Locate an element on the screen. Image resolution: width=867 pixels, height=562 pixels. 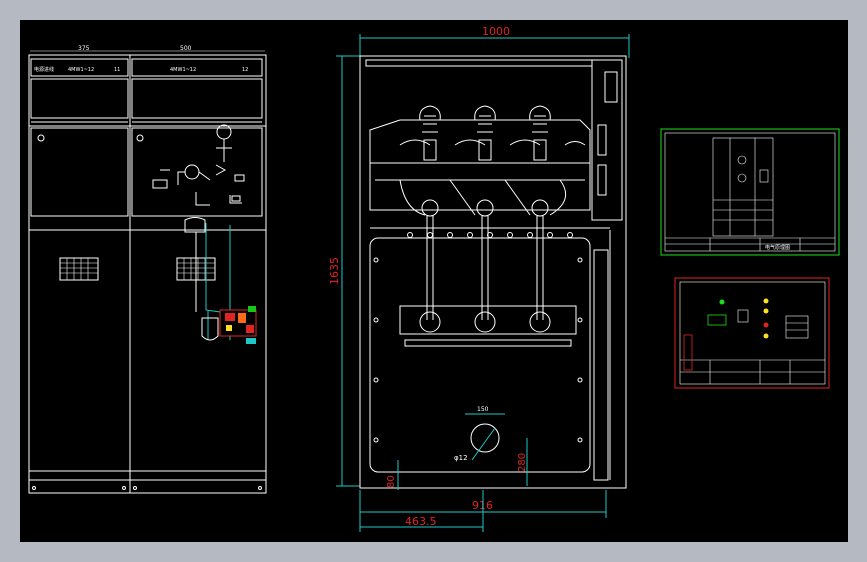
sheet1-title: 电气原理图 is located at coordinates (777, 247).